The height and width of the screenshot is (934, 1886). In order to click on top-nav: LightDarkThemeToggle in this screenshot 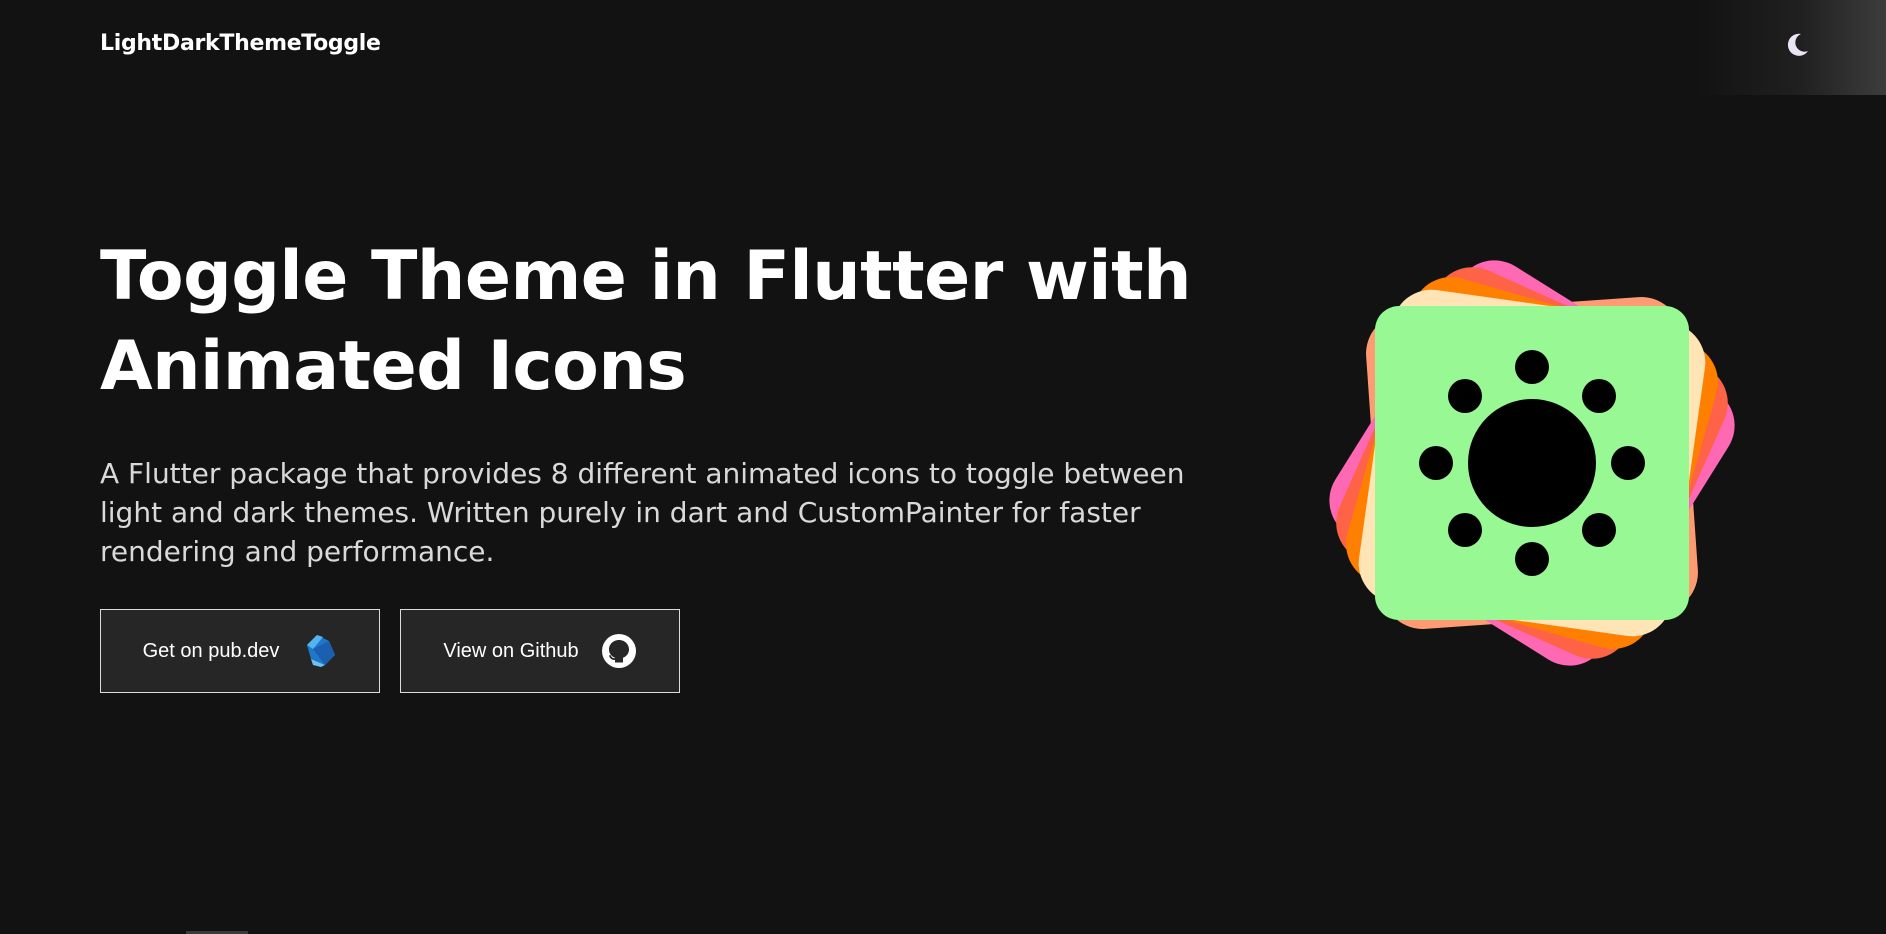, I will do `click(943, 47)`.